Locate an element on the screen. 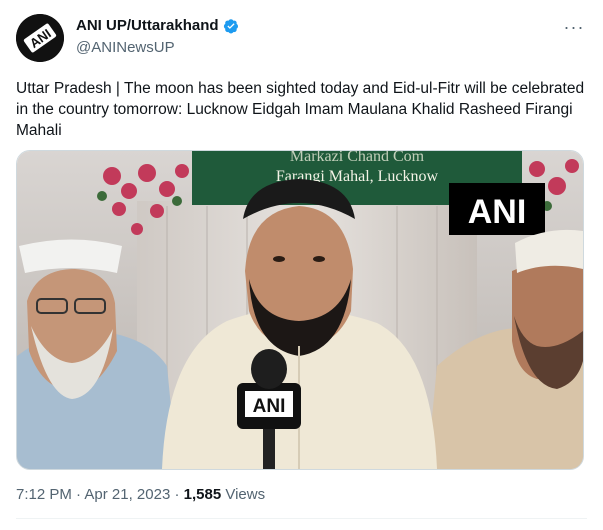 Image resolution: width=603 pixels, height=530 pixels. tweet-date: Apr 21, 2023 is located at coordinates (127, 494).